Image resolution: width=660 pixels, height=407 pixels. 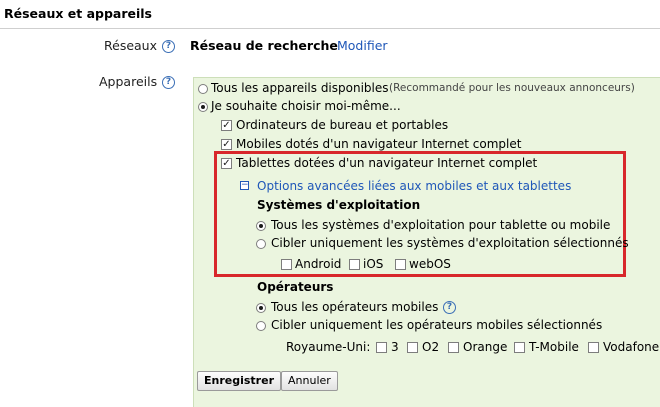 I want to click on operators-all-radio, so click(x=261, y=308).